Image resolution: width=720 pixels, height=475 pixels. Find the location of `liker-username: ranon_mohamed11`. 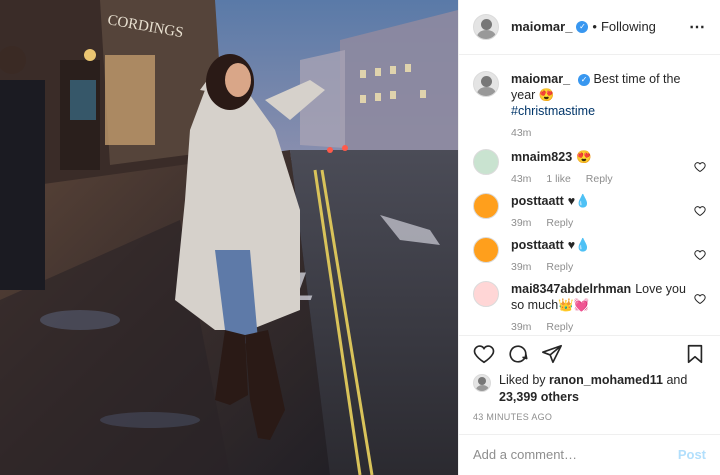

liker-username: ranon_mohamed11 is located at coordinates (606, 380).